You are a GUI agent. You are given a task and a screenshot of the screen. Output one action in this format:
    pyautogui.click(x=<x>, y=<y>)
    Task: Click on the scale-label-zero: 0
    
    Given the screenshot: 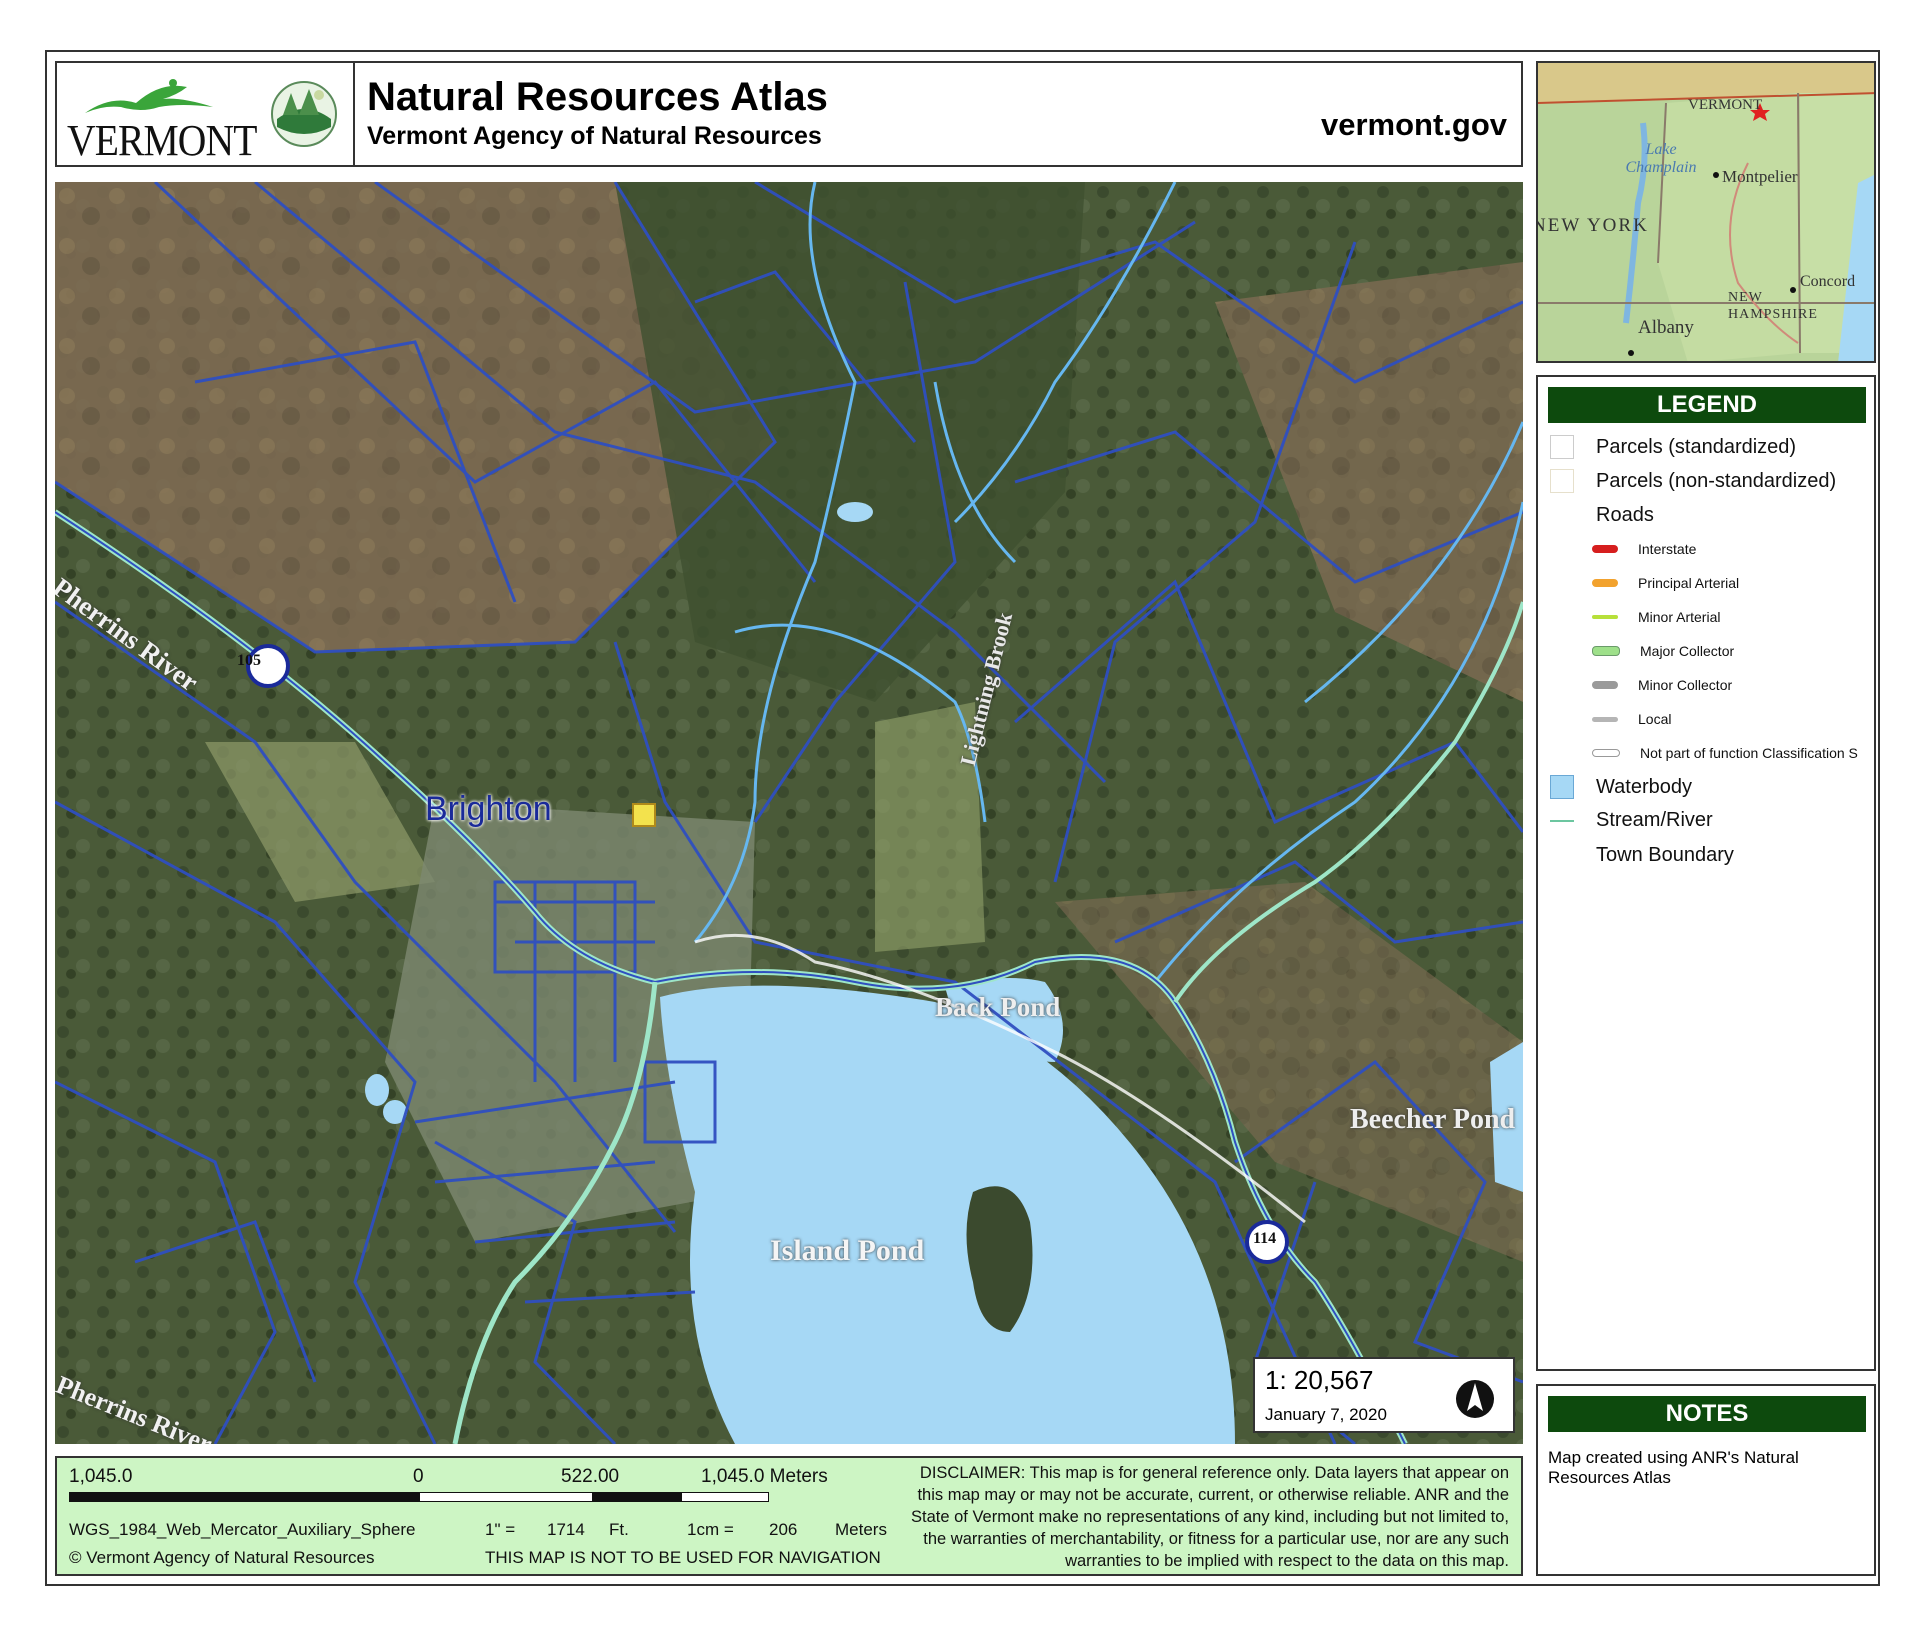 What is the action you would take?
    pyautogui.click(x=418, y=1476)
    